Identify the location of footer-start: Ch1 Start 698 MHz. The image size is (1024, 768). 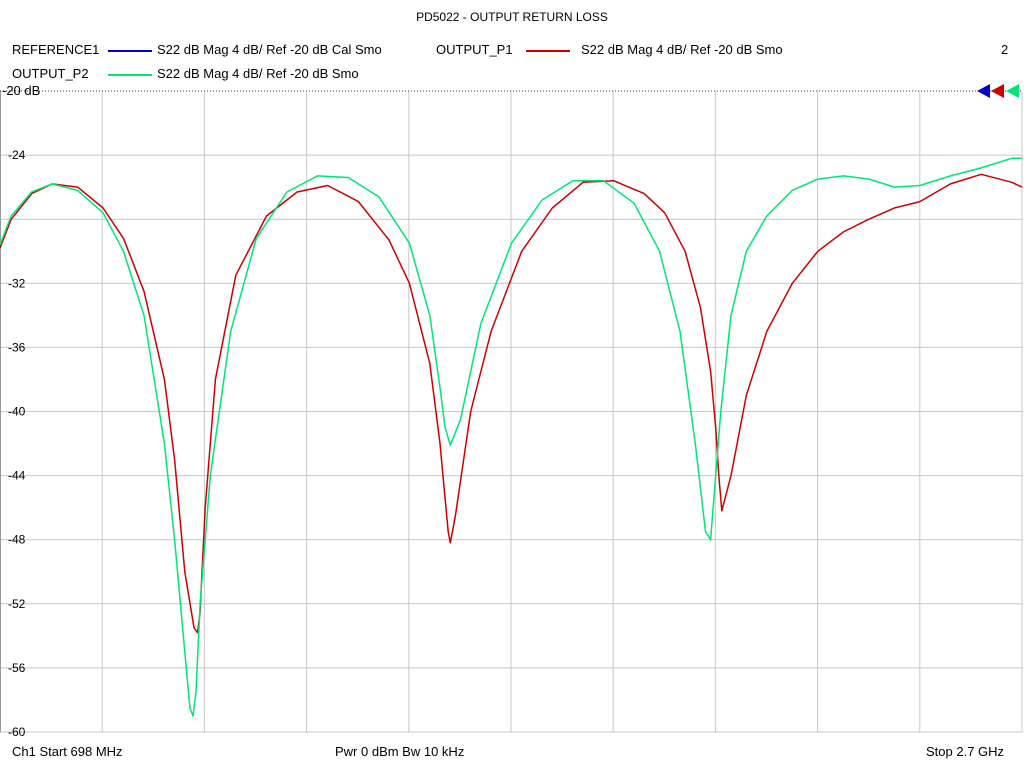
(67, 751).